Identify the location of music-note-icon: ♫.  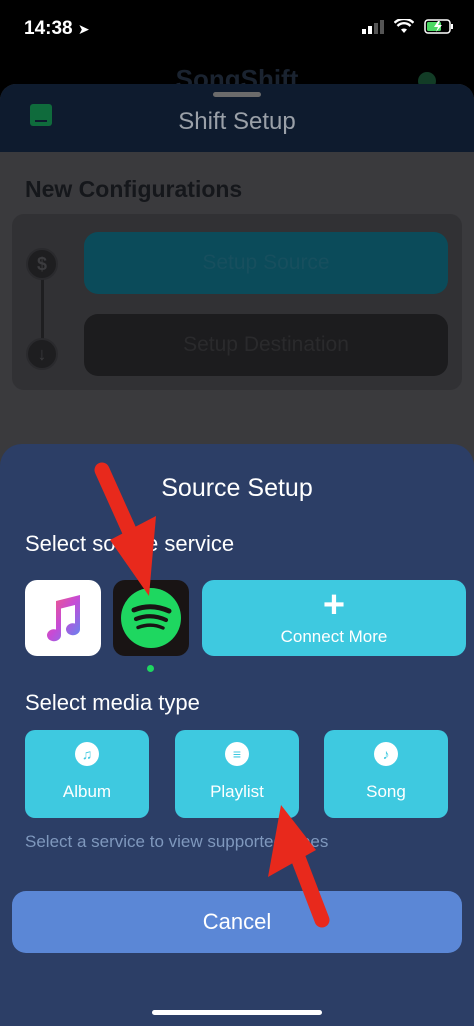
(87, 754).